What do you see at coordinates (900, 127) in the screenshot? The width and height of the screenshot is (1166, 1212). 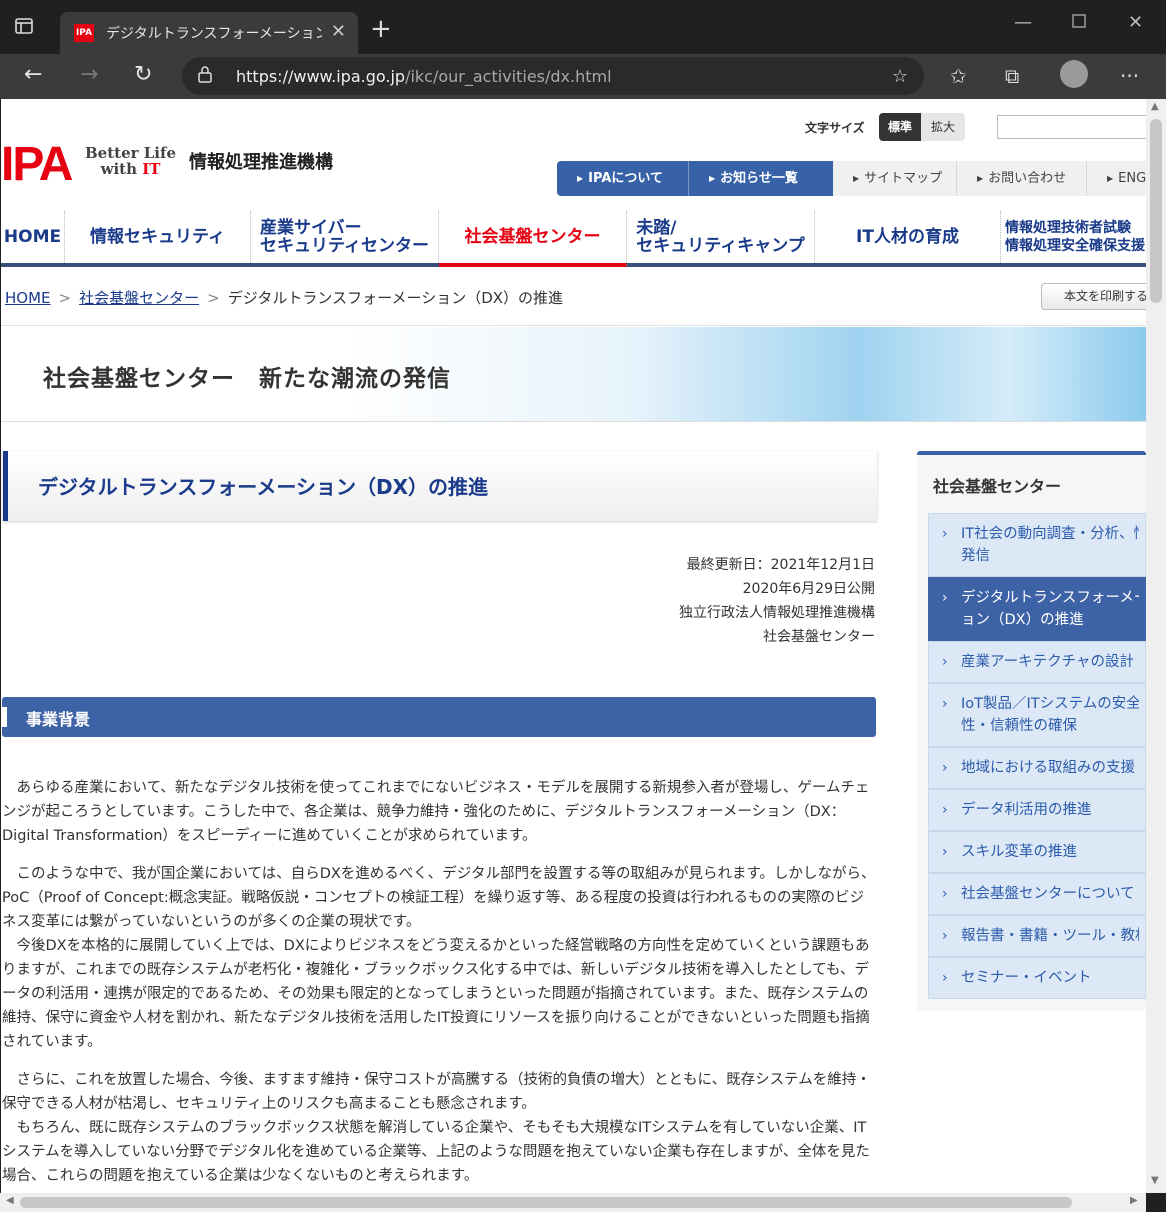 I see `font-size-standard-button: 標準` at bounding box center [900, 127].